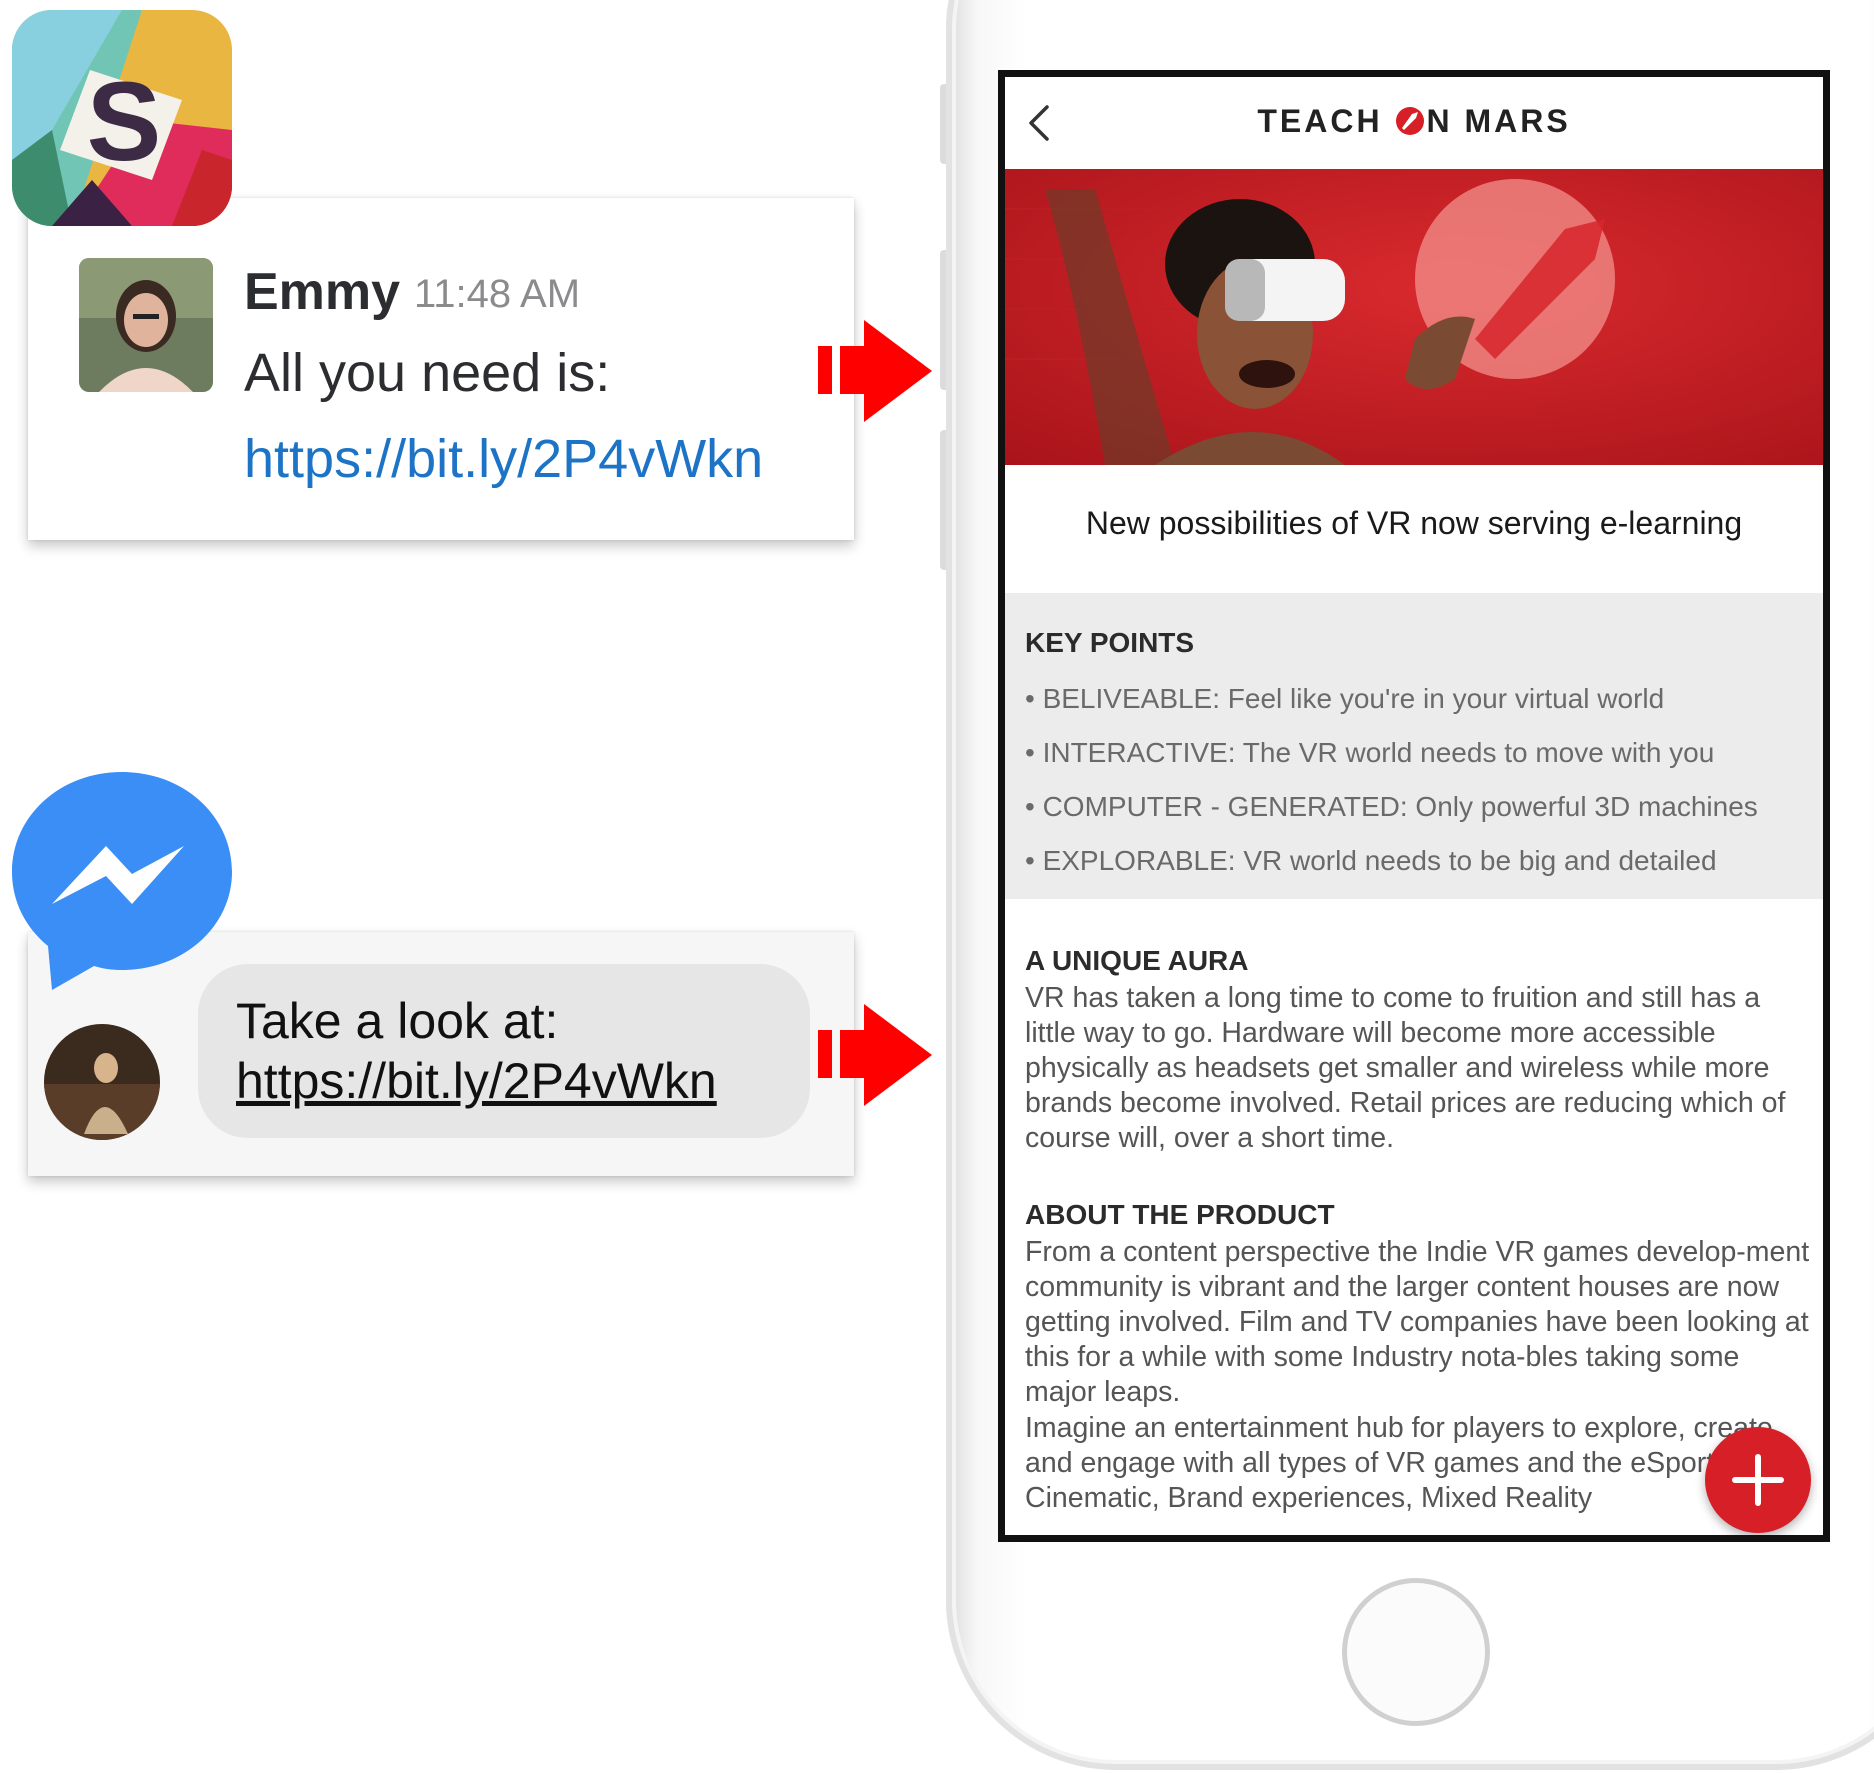 The width and height of the screenshot is (1874, 1773). I want to click on rocket-icon, so click(1410, 121).